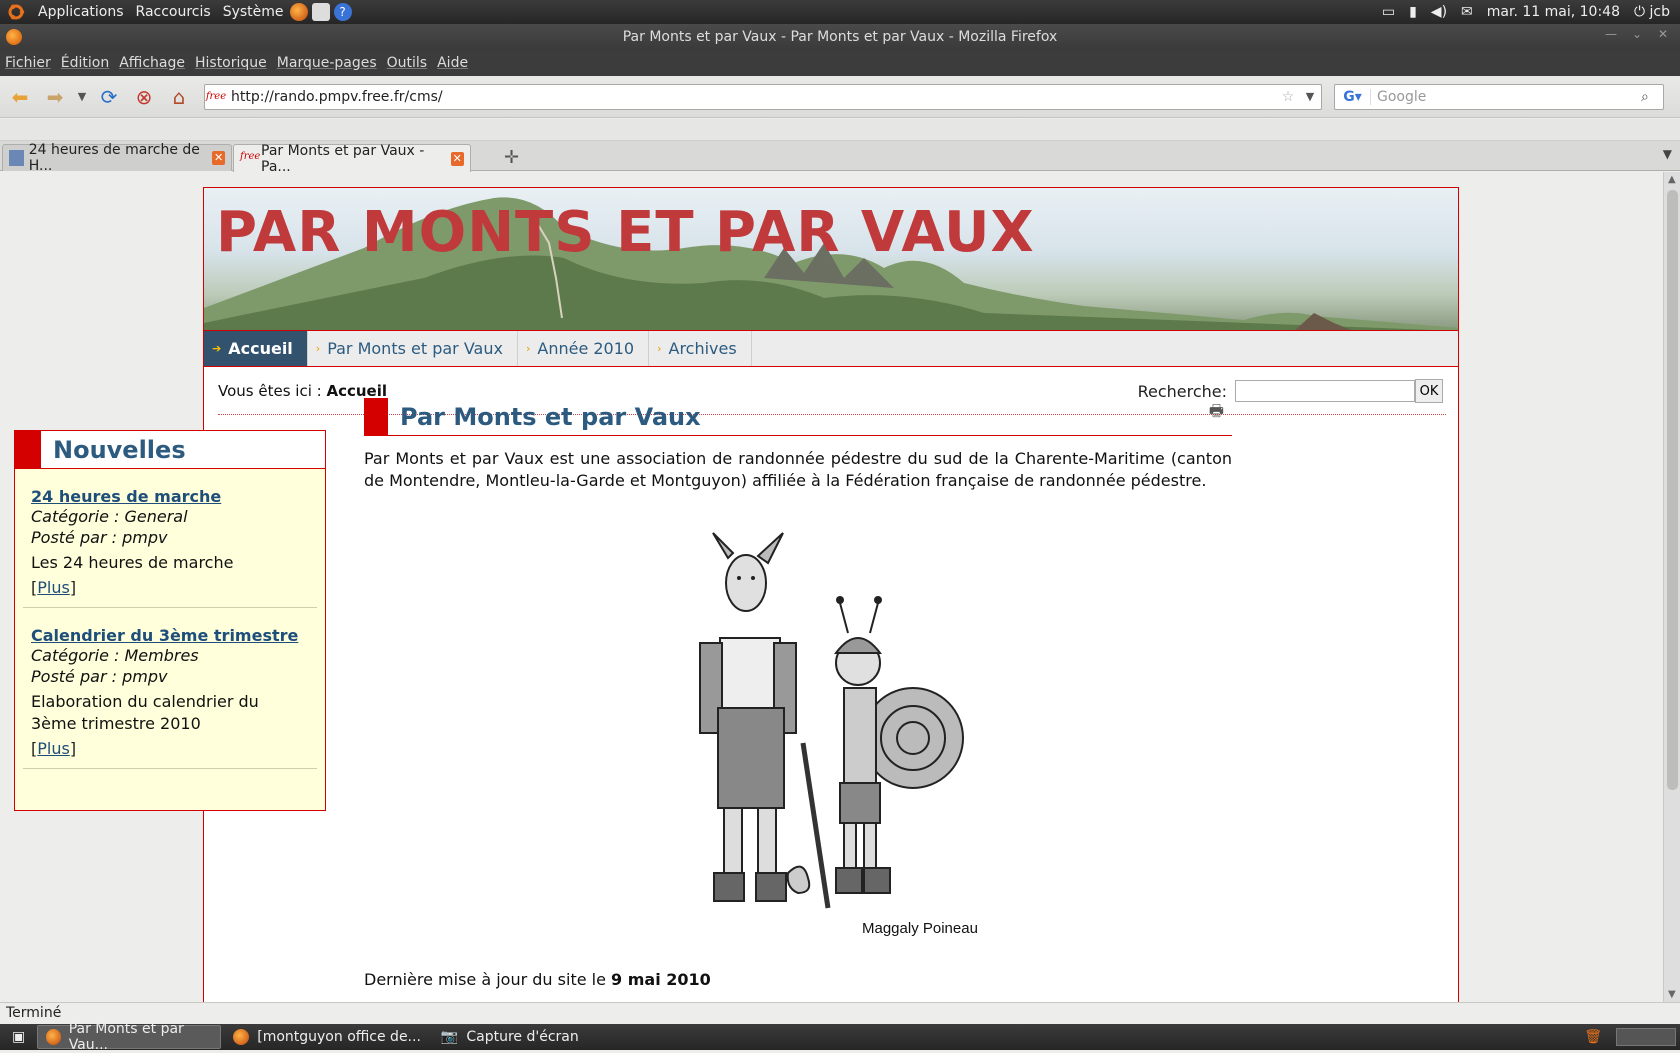 Image resolution: width=1680 pixels, height=1053 pixels. I want to click on image-caption: Maggaly Poineau, so click(920, 928).